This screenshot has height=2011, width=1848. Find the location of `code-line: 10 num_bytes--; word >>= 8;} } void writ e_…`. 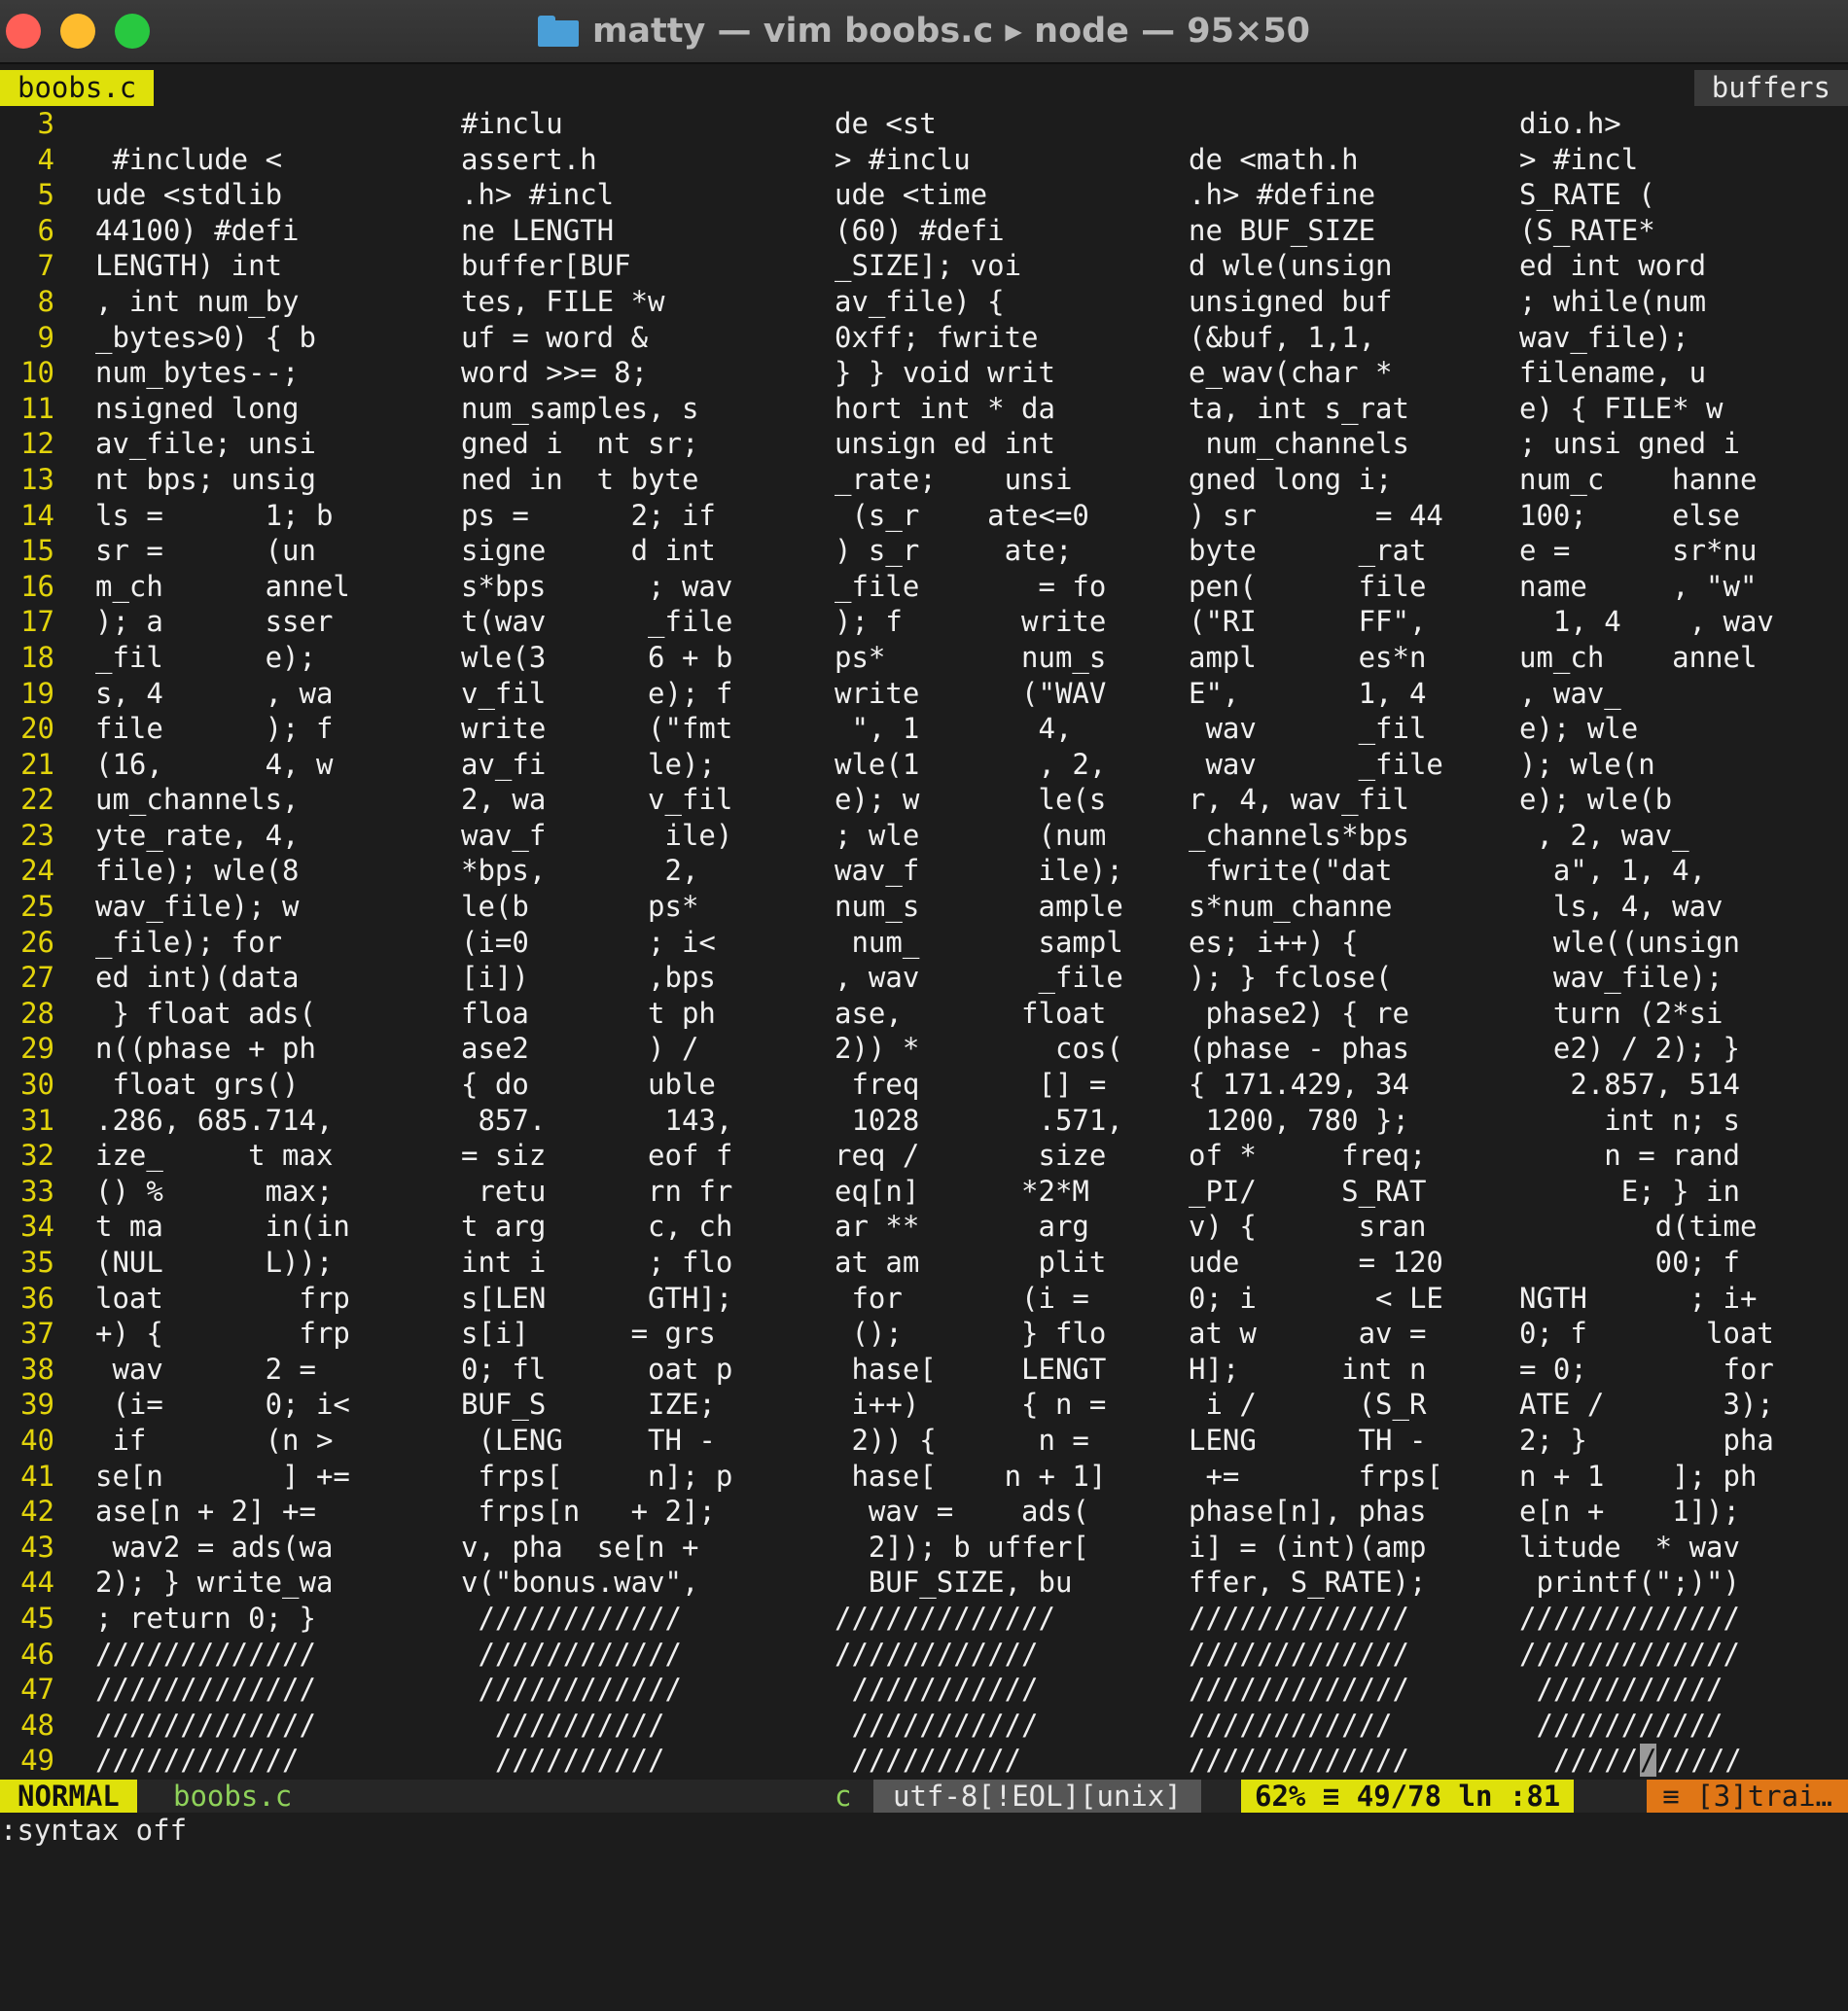

code-line: 10 num_bytes--; word >>= 8;} } void writ e_… is located at coordinates (924, 373).